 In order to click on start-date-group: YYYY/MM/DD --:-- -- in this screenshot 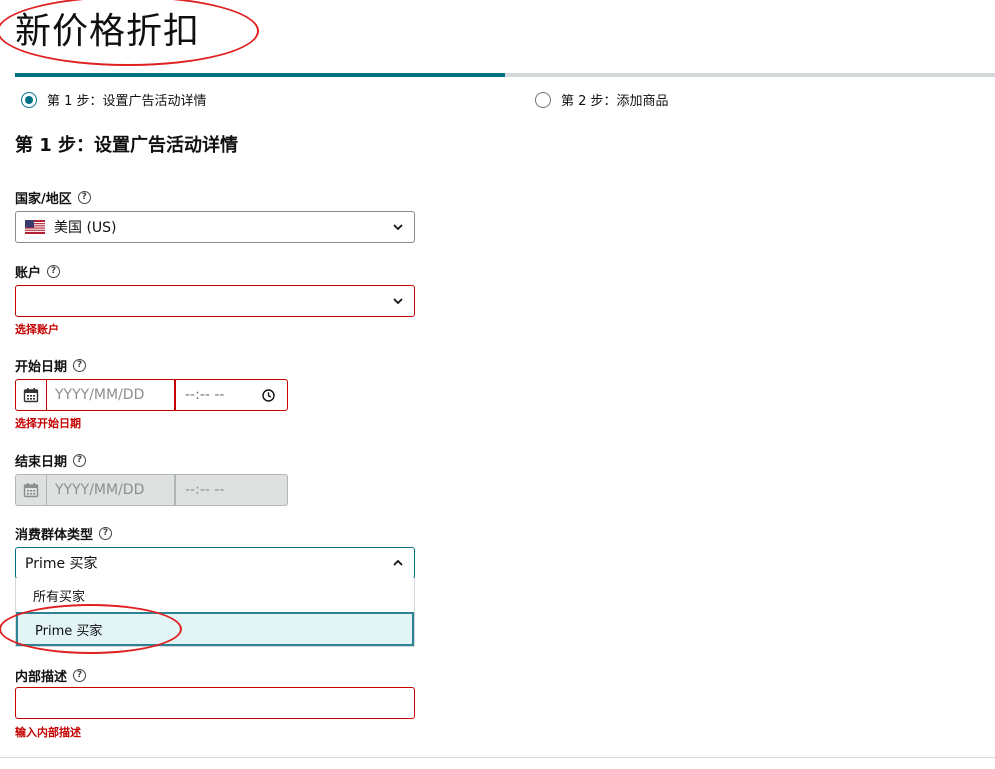, I will do `click(151, 395)`.